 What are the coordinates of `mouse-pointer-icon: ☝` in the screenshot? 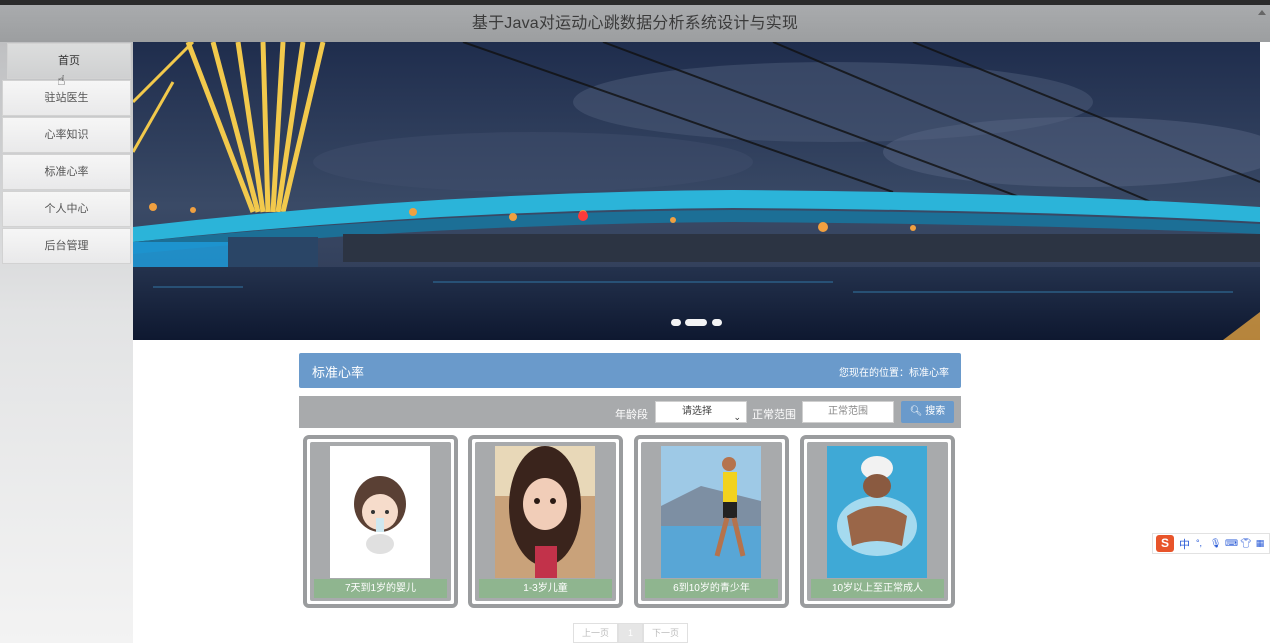 It's located at (61, 80).